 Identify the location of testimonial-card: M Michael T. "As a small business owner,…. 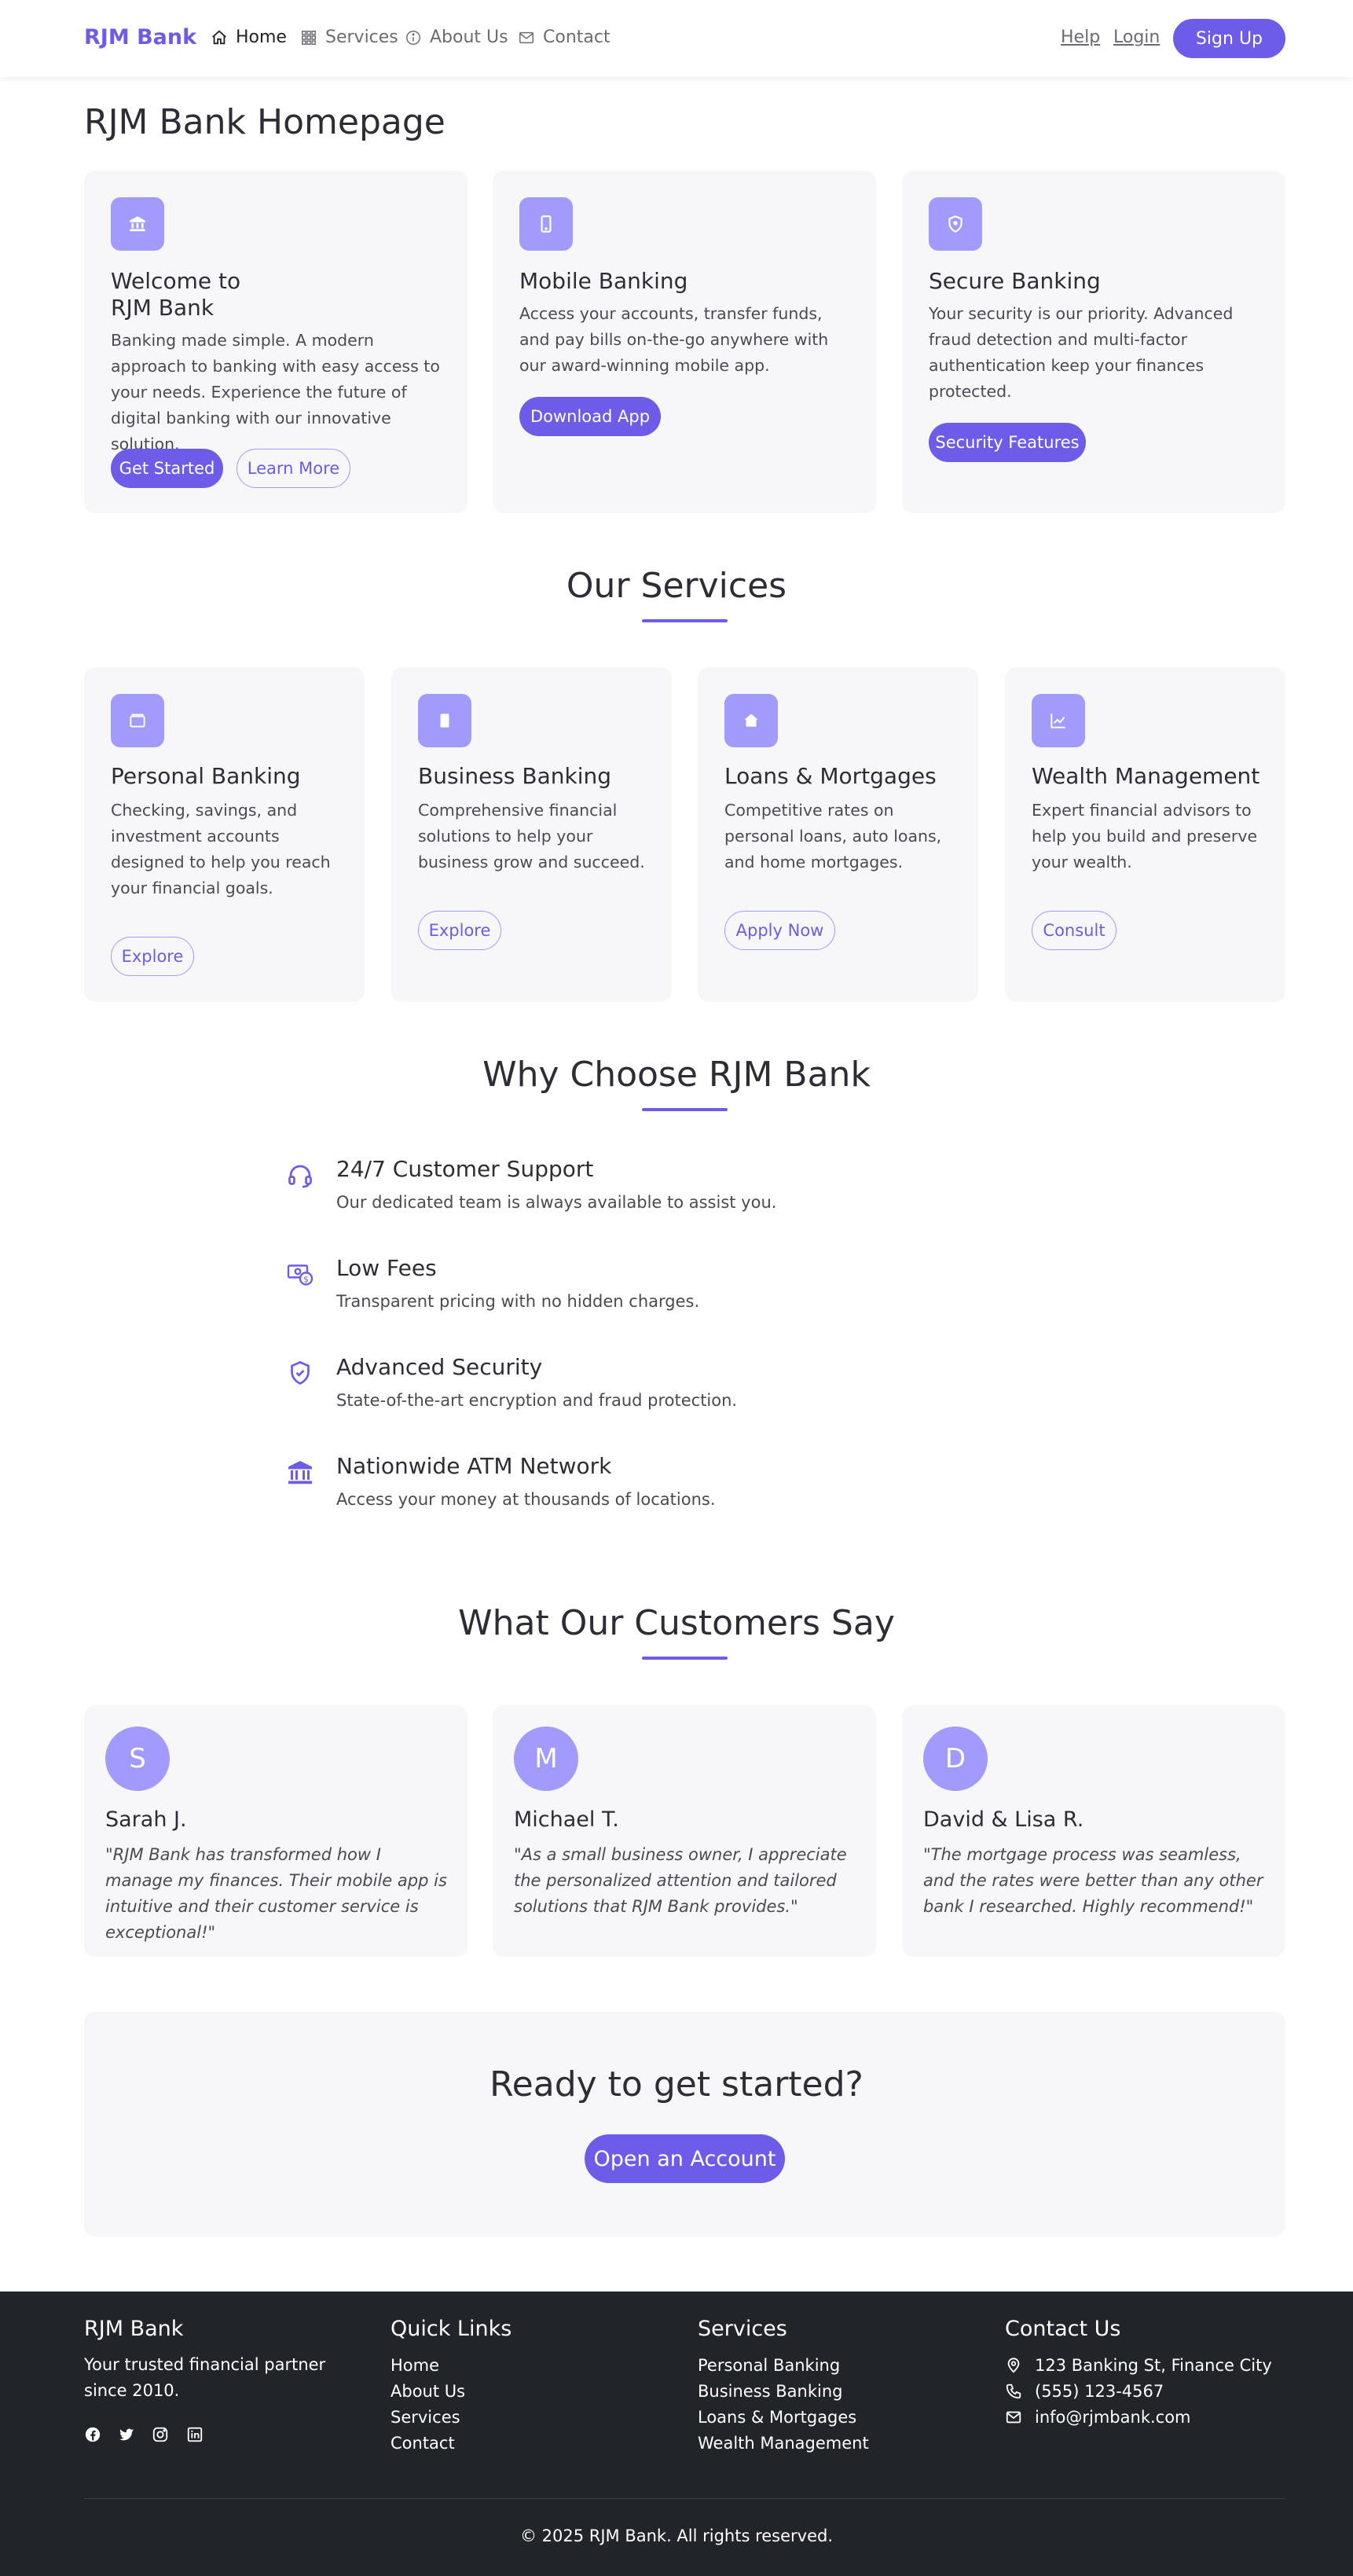
(684, 1831).